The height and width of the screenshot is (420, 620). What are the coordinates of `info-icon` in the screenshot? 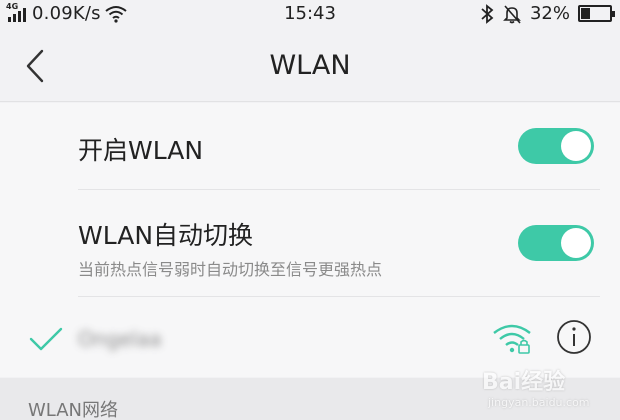 It's located at (574, 337).